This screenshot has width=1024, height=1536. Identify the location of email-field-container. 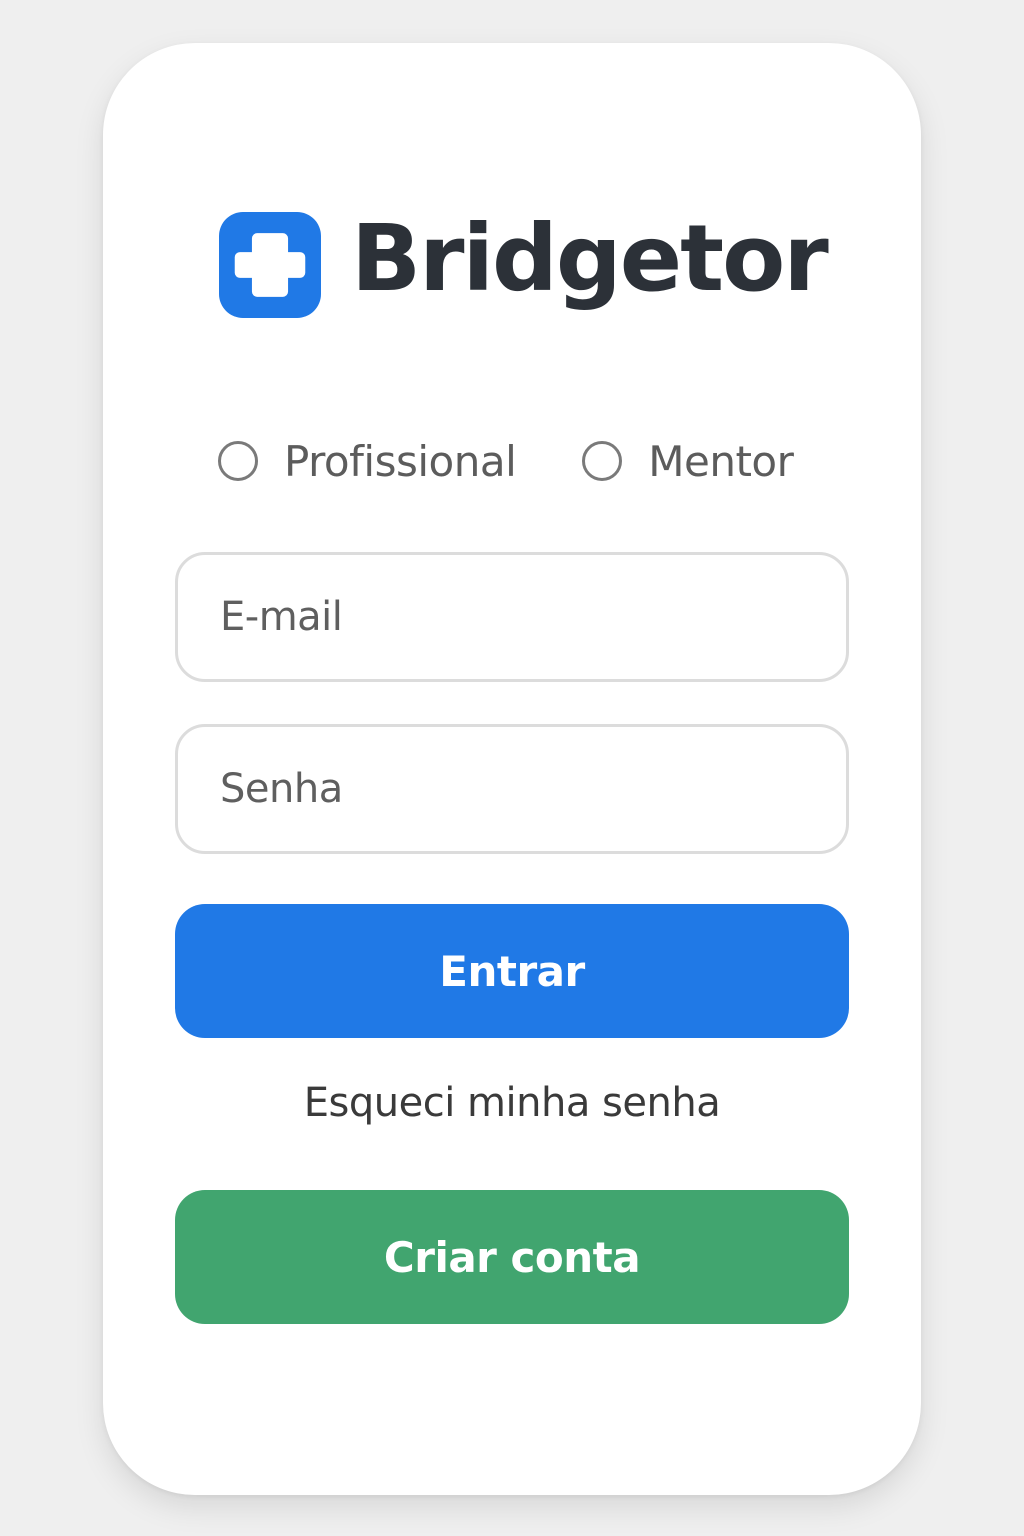
(512, 617).